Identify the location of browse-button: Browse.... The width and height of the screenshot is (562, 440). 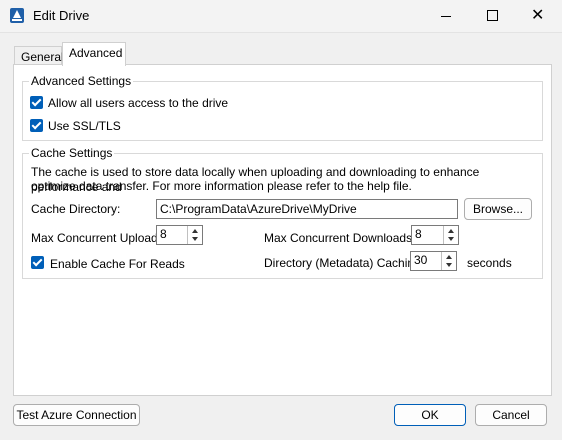
(498, 209).